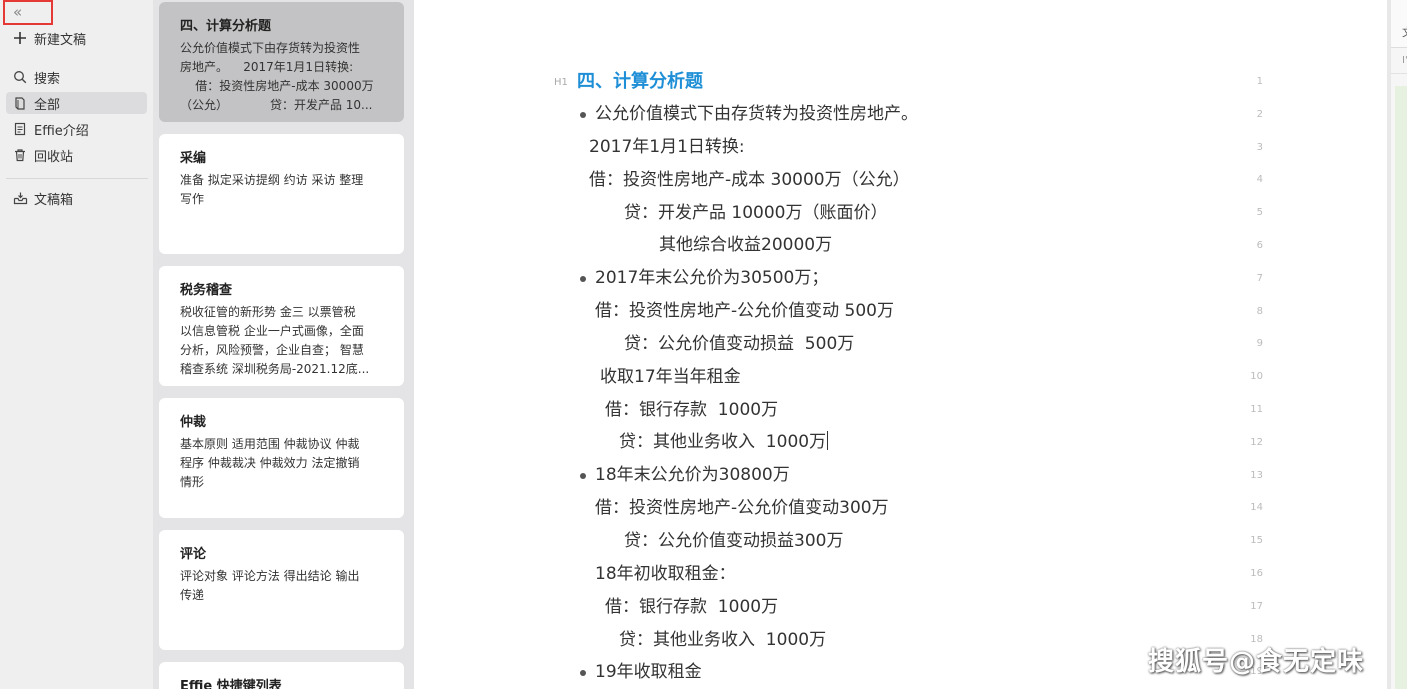 This screenshot has width=1407, height=689. What do you see at coordinates (270, 463) in the screenshot?
I see `note-card-preview: 基本原则 适用范围 仲裁协议 仲裁 程序 仲裁裁决 仲裁效力 法定撤销 情形` at bounding box center [270, 463].